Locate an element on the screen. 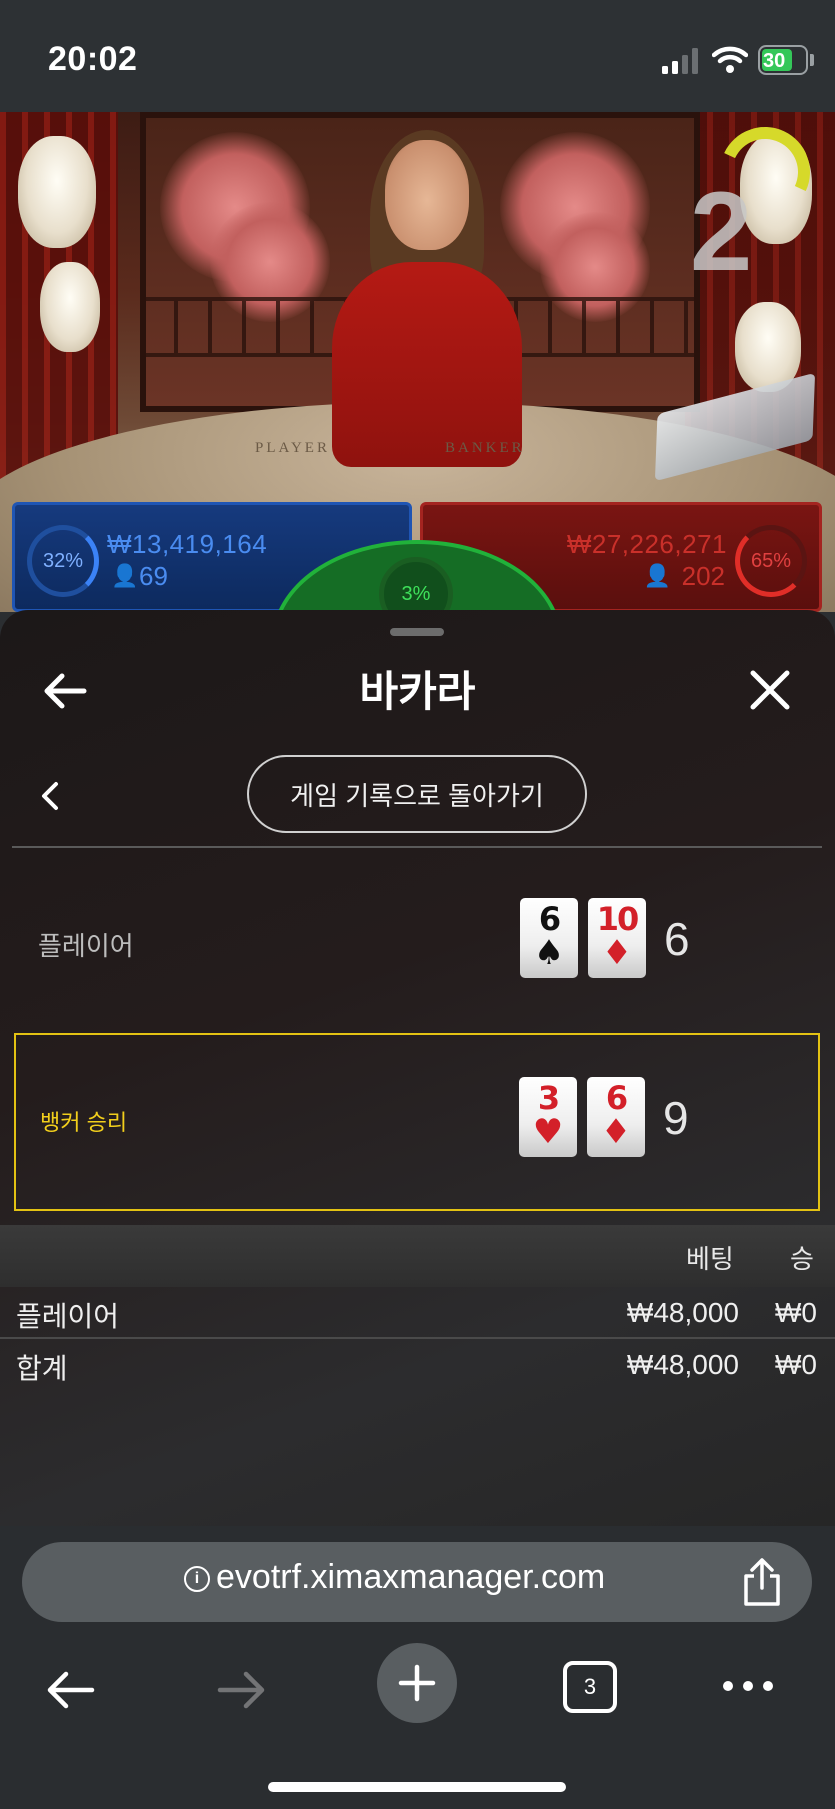  table-row-total: 합계 ₩48,000 ₩0 is located at coordinates (417, 1365).